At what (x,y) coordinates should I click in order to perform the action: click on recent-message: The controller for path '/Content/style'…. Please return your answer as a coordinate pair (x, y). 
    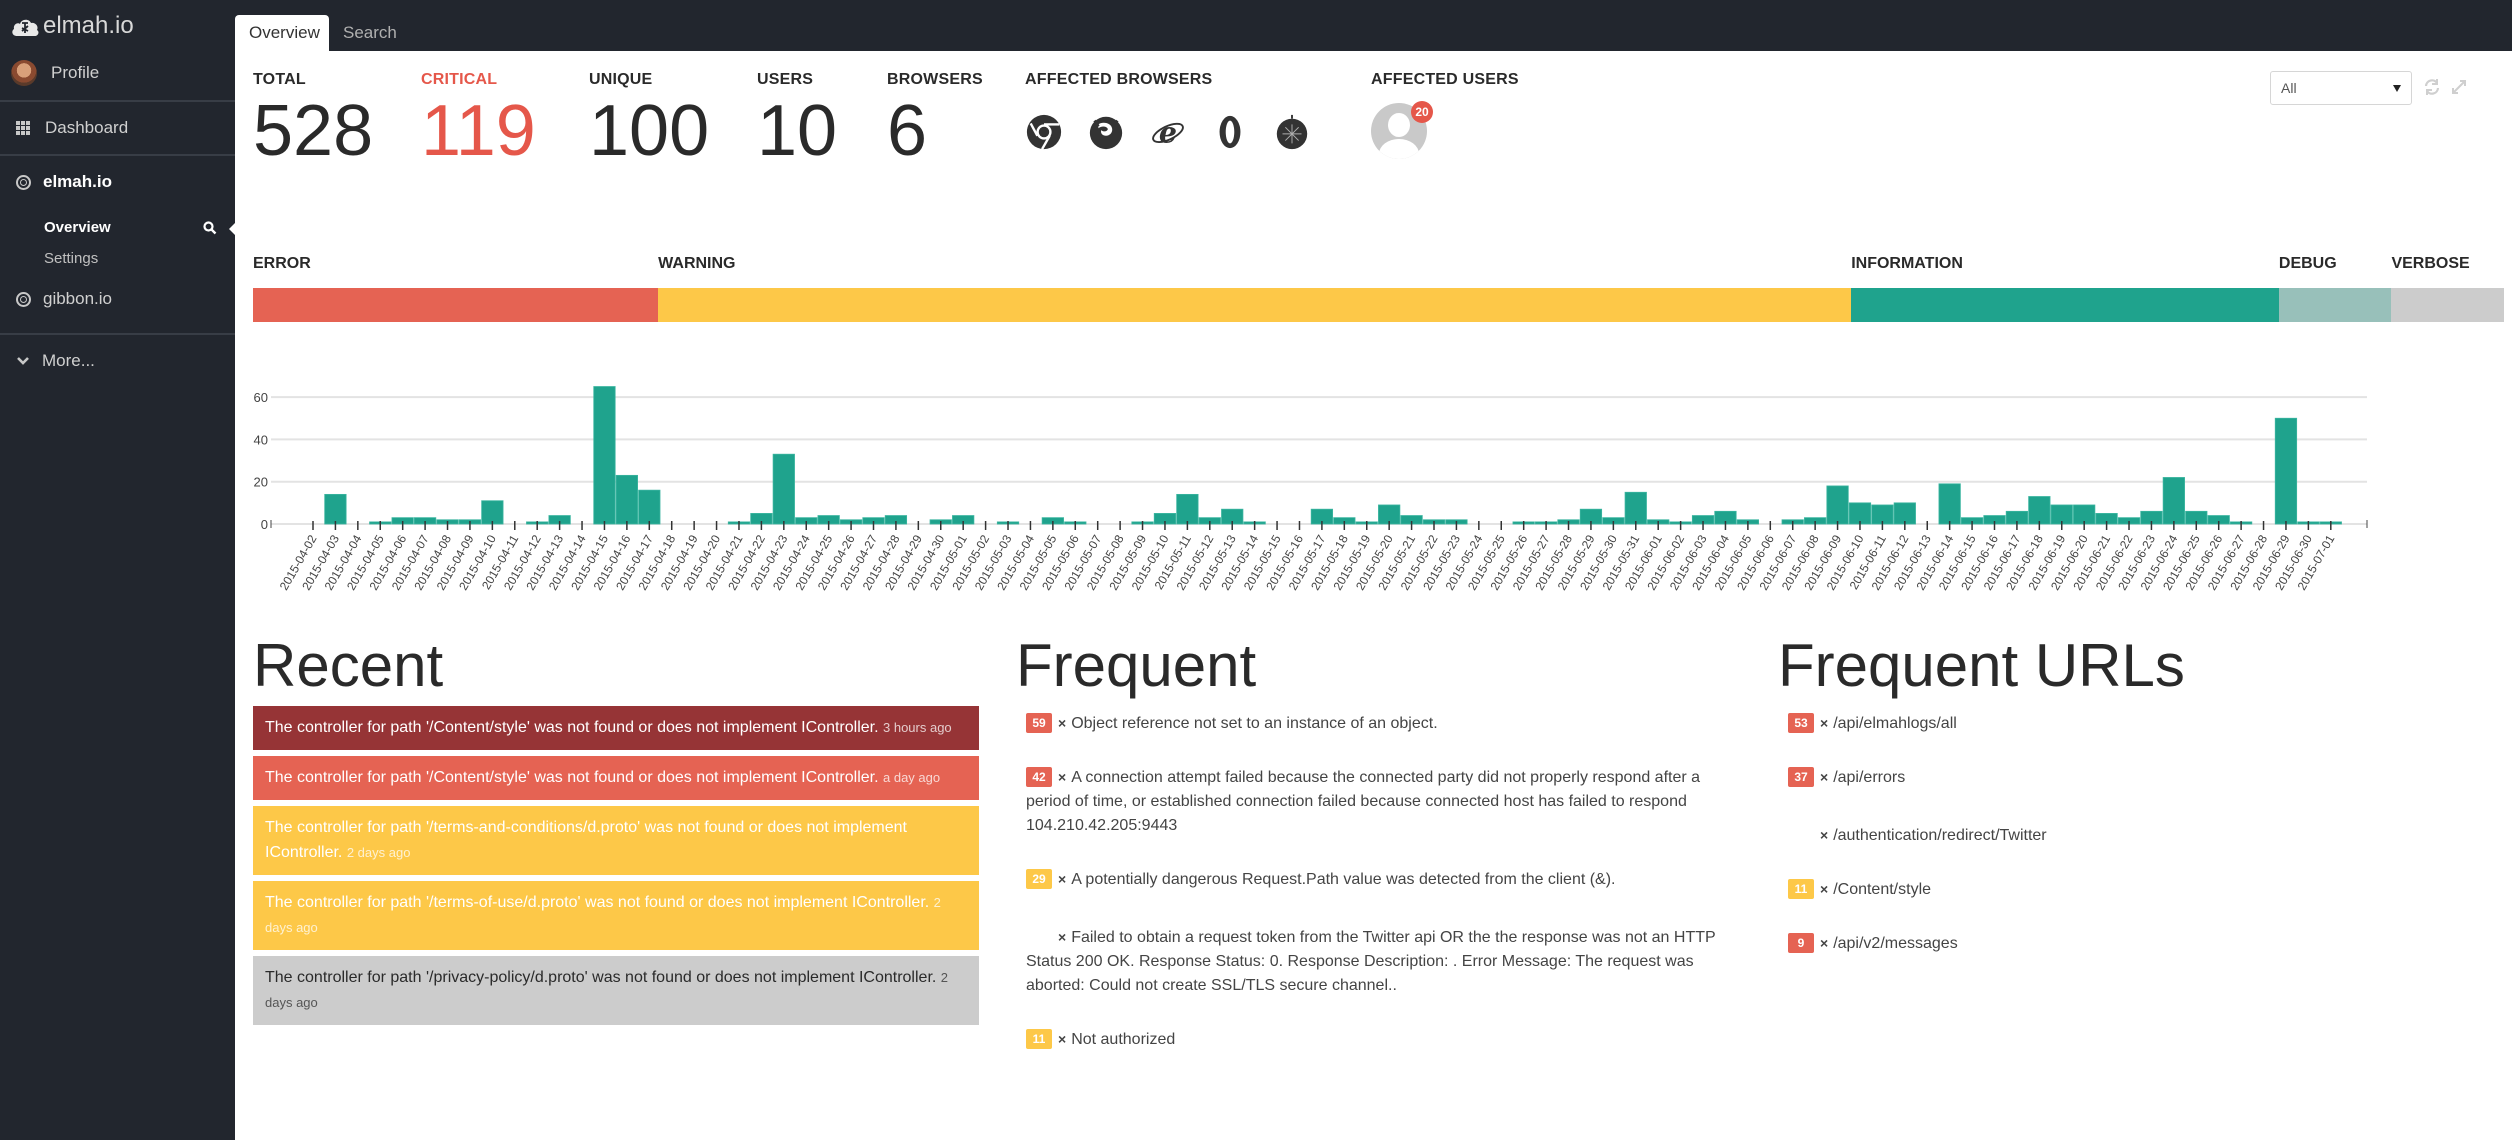
    Looking at the image, I should click on (572, 727).